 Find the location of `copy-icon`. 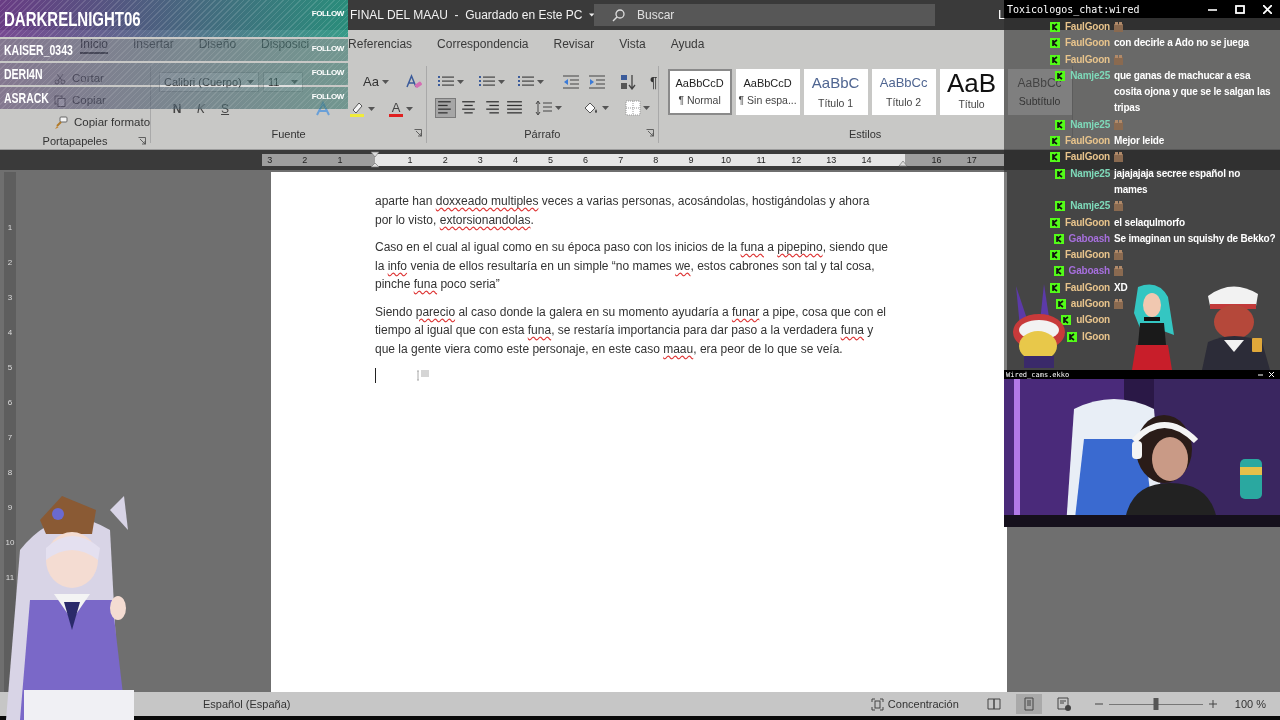

copy-icon is located at coordinates (60, 100).